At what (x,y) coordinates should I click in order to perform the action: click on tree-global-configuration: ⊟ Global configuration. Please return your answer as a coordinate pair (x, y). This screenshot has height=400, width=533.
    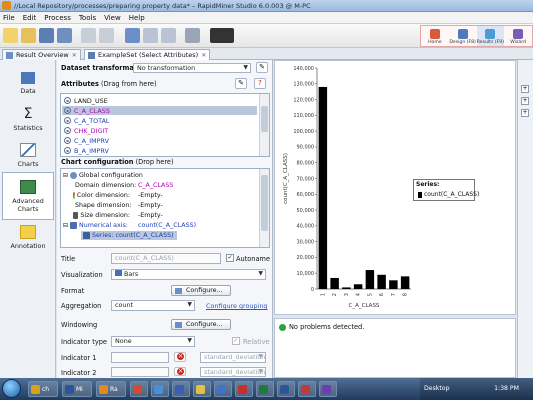
    Looking at the image, I should click on (103, 175).